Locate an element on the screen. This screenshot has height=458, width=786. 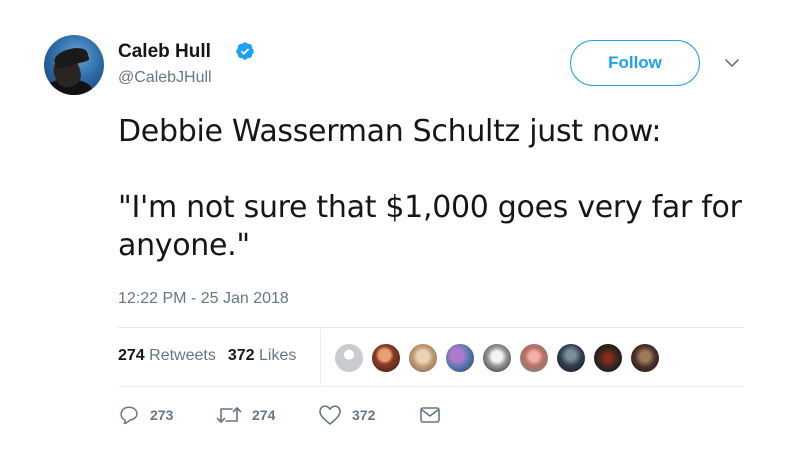
likes-stat: 372 Likes is located at coordinates (262, 356).